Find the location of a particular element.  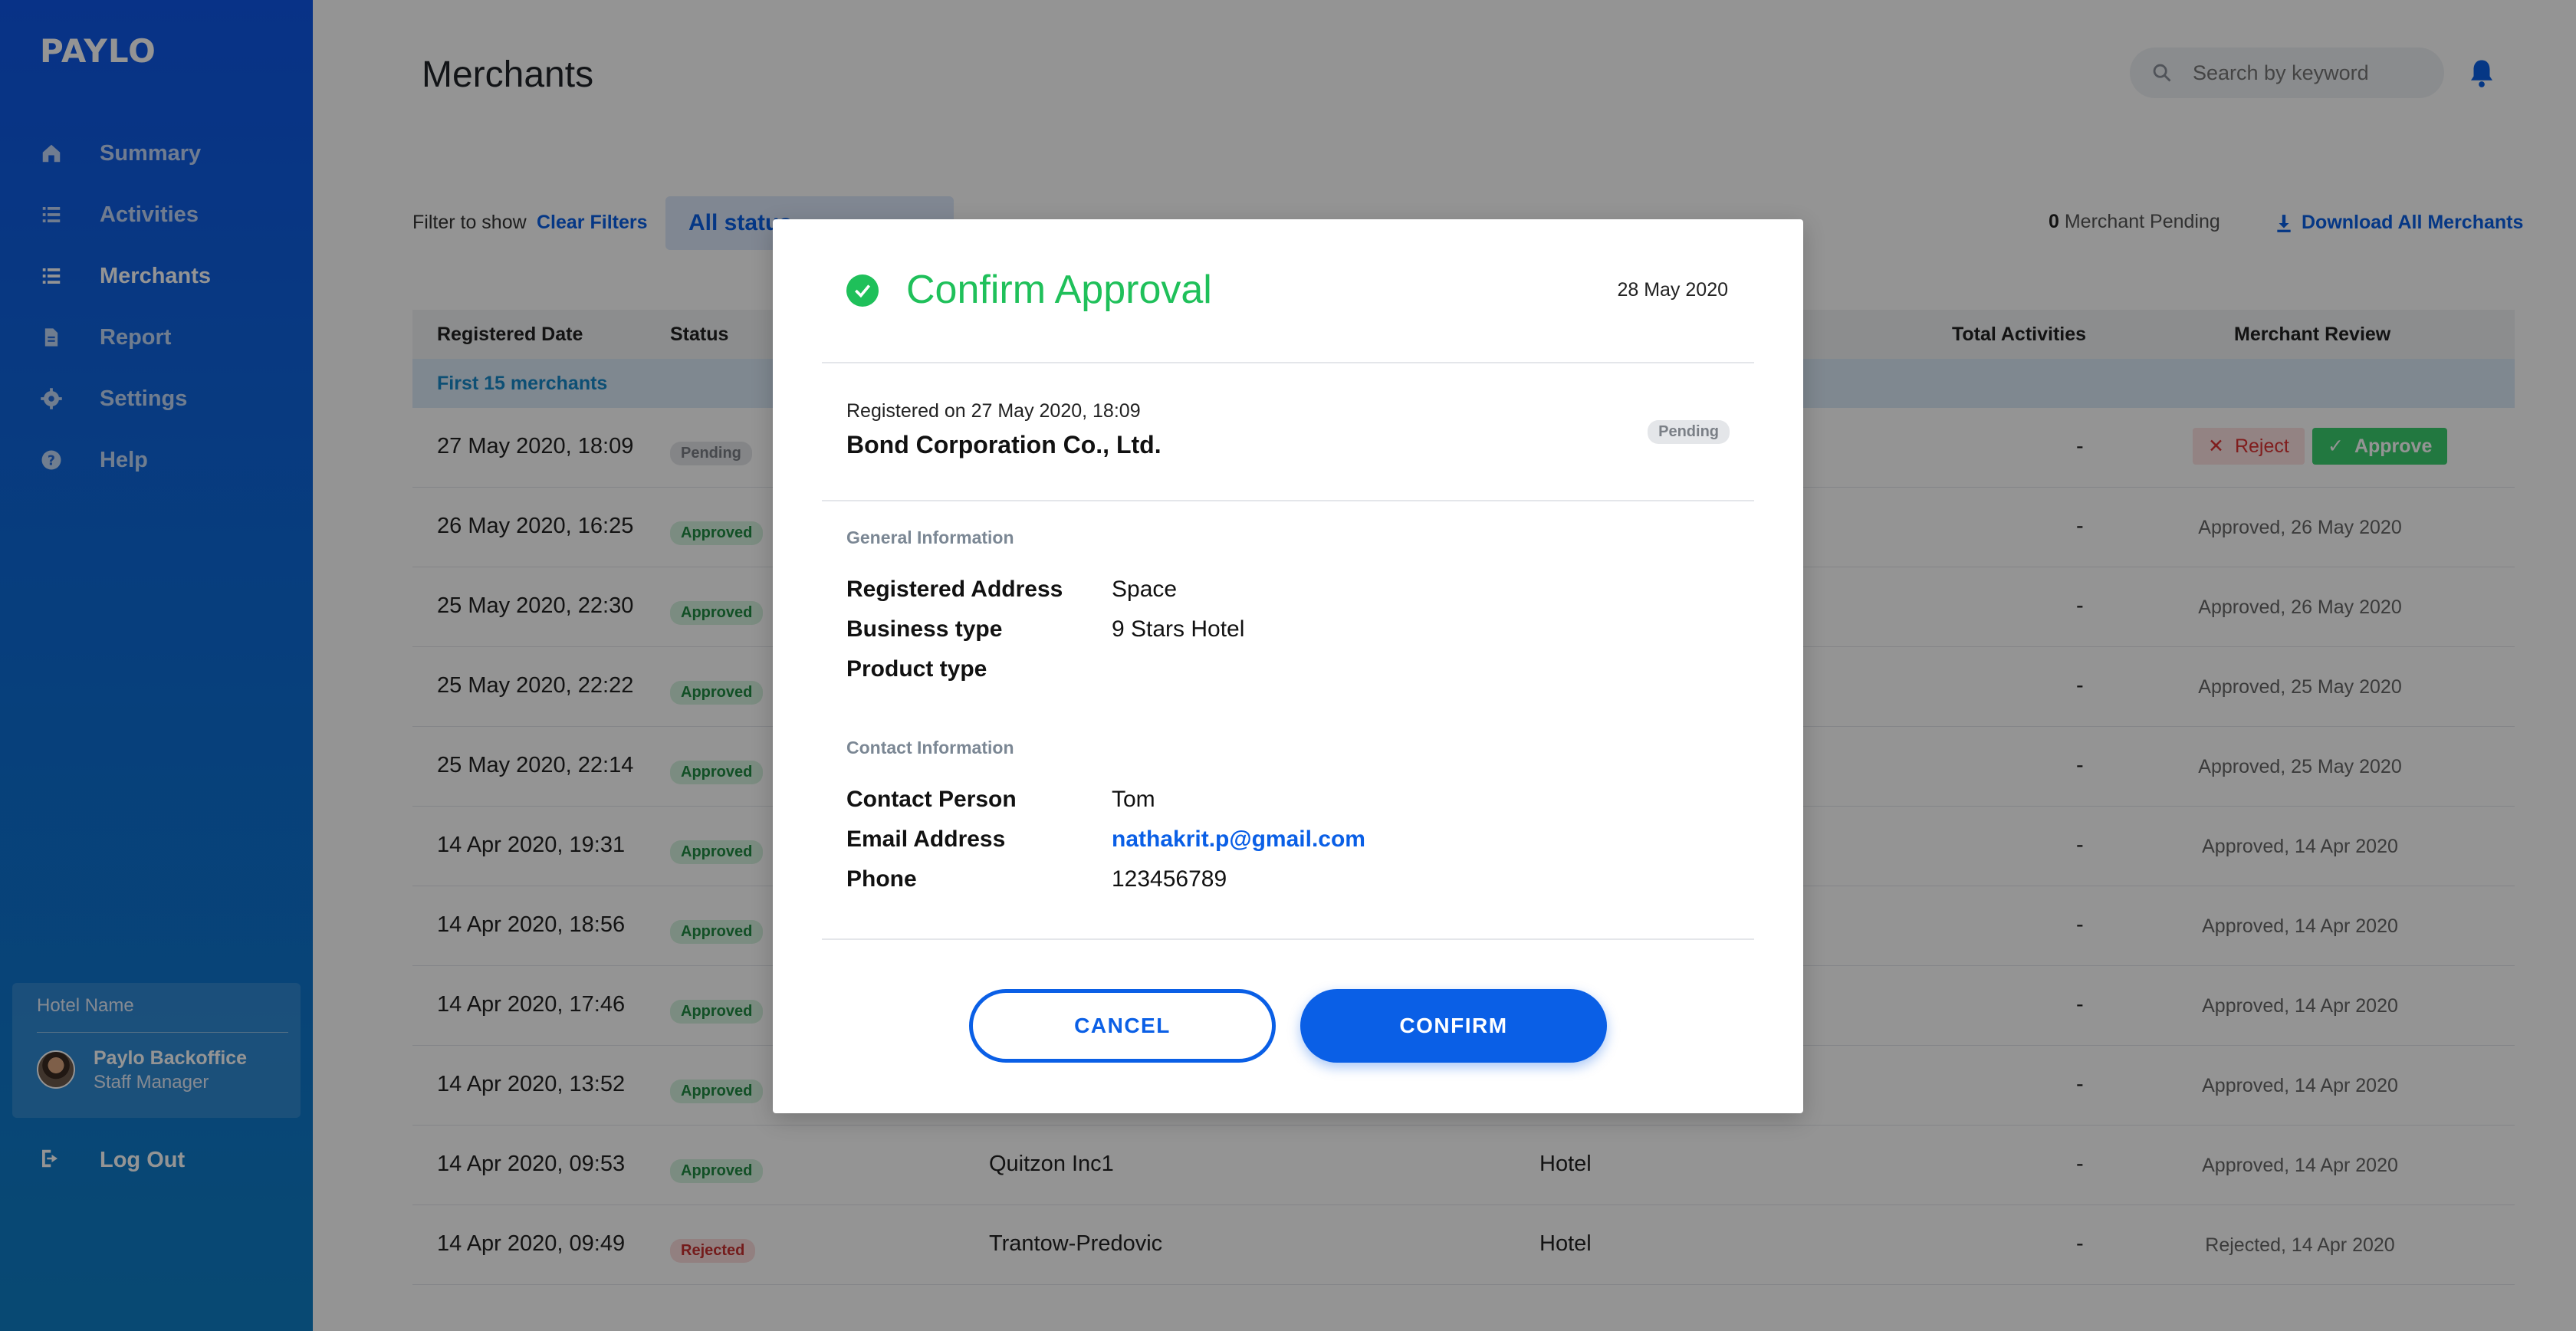

status-badge: Pending is located at coordinates (1689, 432).